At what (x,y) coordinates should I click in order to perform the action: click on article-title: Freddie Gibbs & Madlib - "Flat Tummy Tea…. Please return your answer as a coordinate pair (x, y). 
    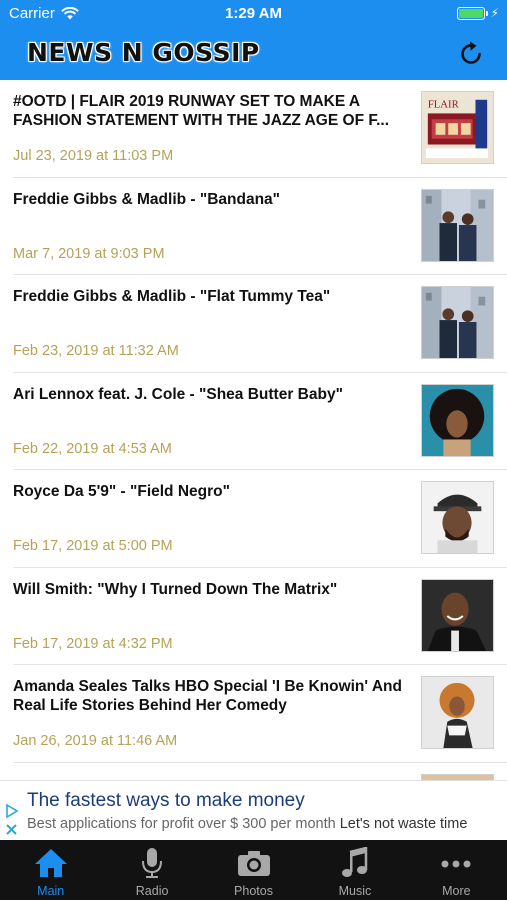
    Looking at the image, I should click on (172, 296).